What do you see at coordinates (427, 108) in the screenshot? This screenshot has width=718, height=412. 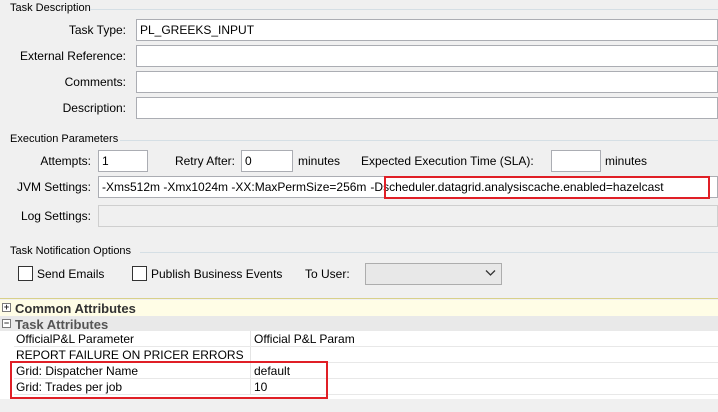 I see `description-field` at bounding box center [427, 108].